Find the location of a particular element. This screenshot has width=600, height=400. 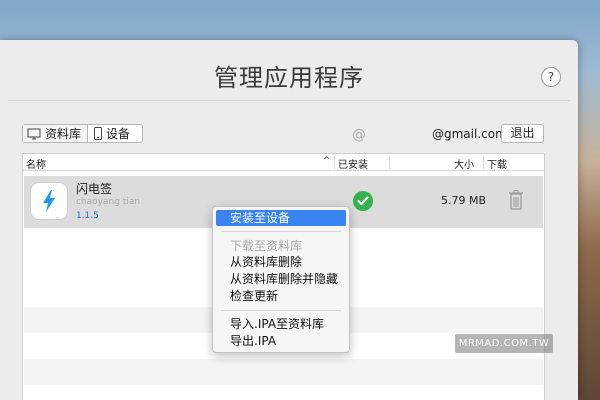

at-icon: @ is located at coordinates (359, 135).